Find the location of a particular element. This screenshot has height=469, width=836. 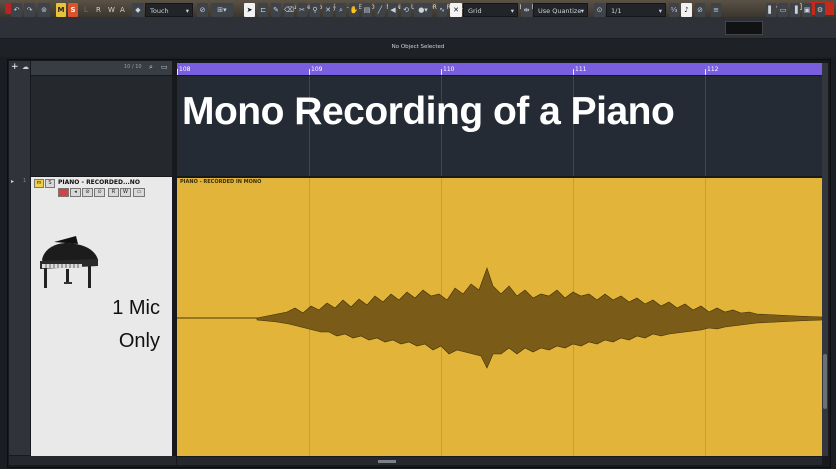

track-solo-button: S is located at coordinates (50, 183).